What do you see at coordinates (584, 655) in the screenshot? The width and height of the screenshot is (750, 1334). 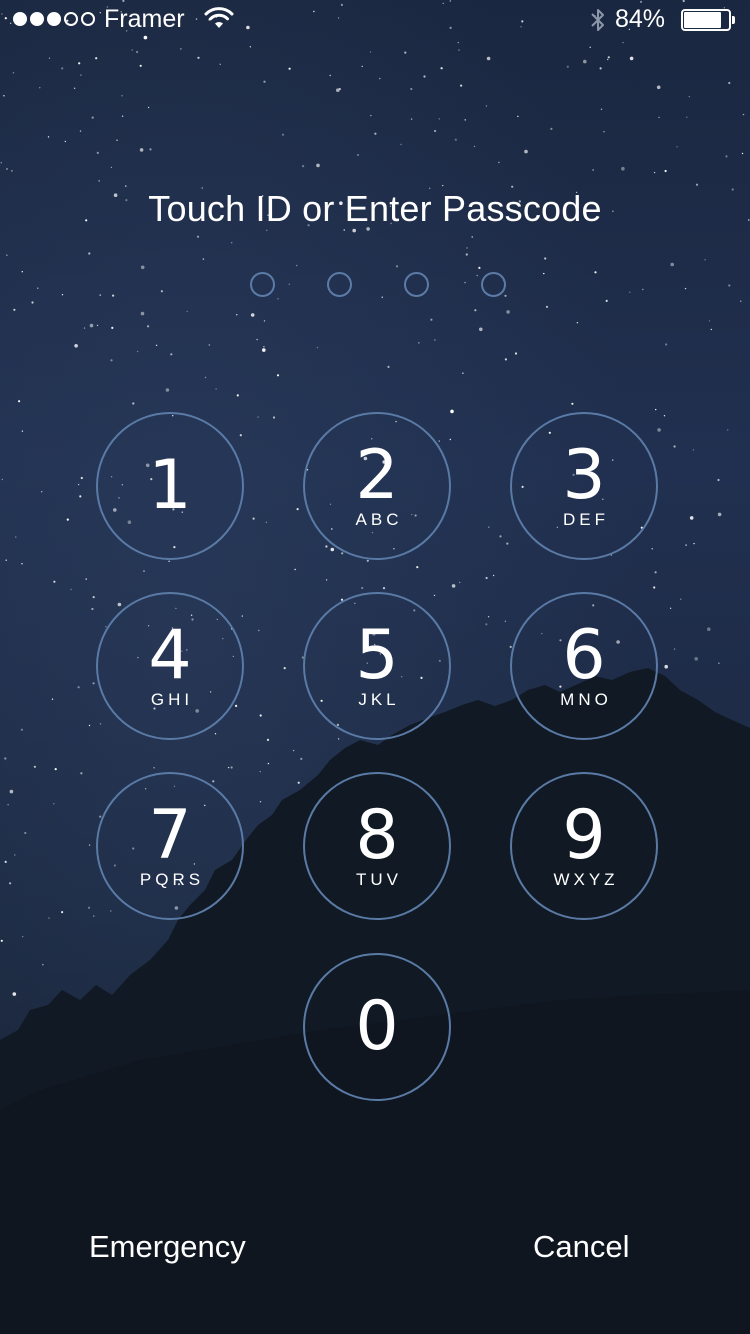 I see `key-digit: 6` at bounding box center [584, 655].